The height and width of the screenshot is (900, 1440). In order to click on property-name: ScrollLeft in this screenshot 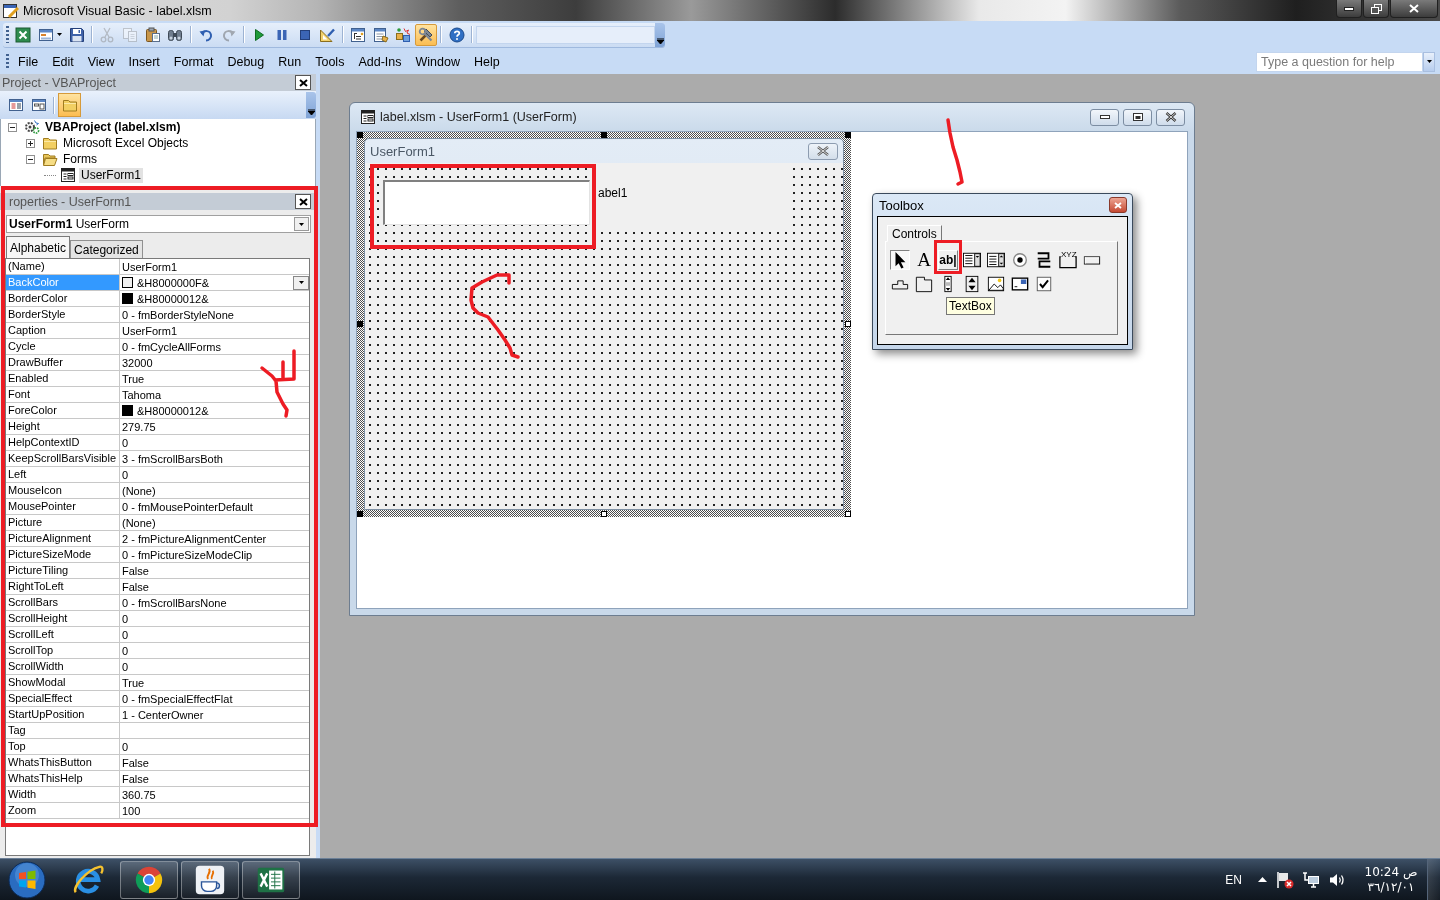, I will do `click(63, 635)`.